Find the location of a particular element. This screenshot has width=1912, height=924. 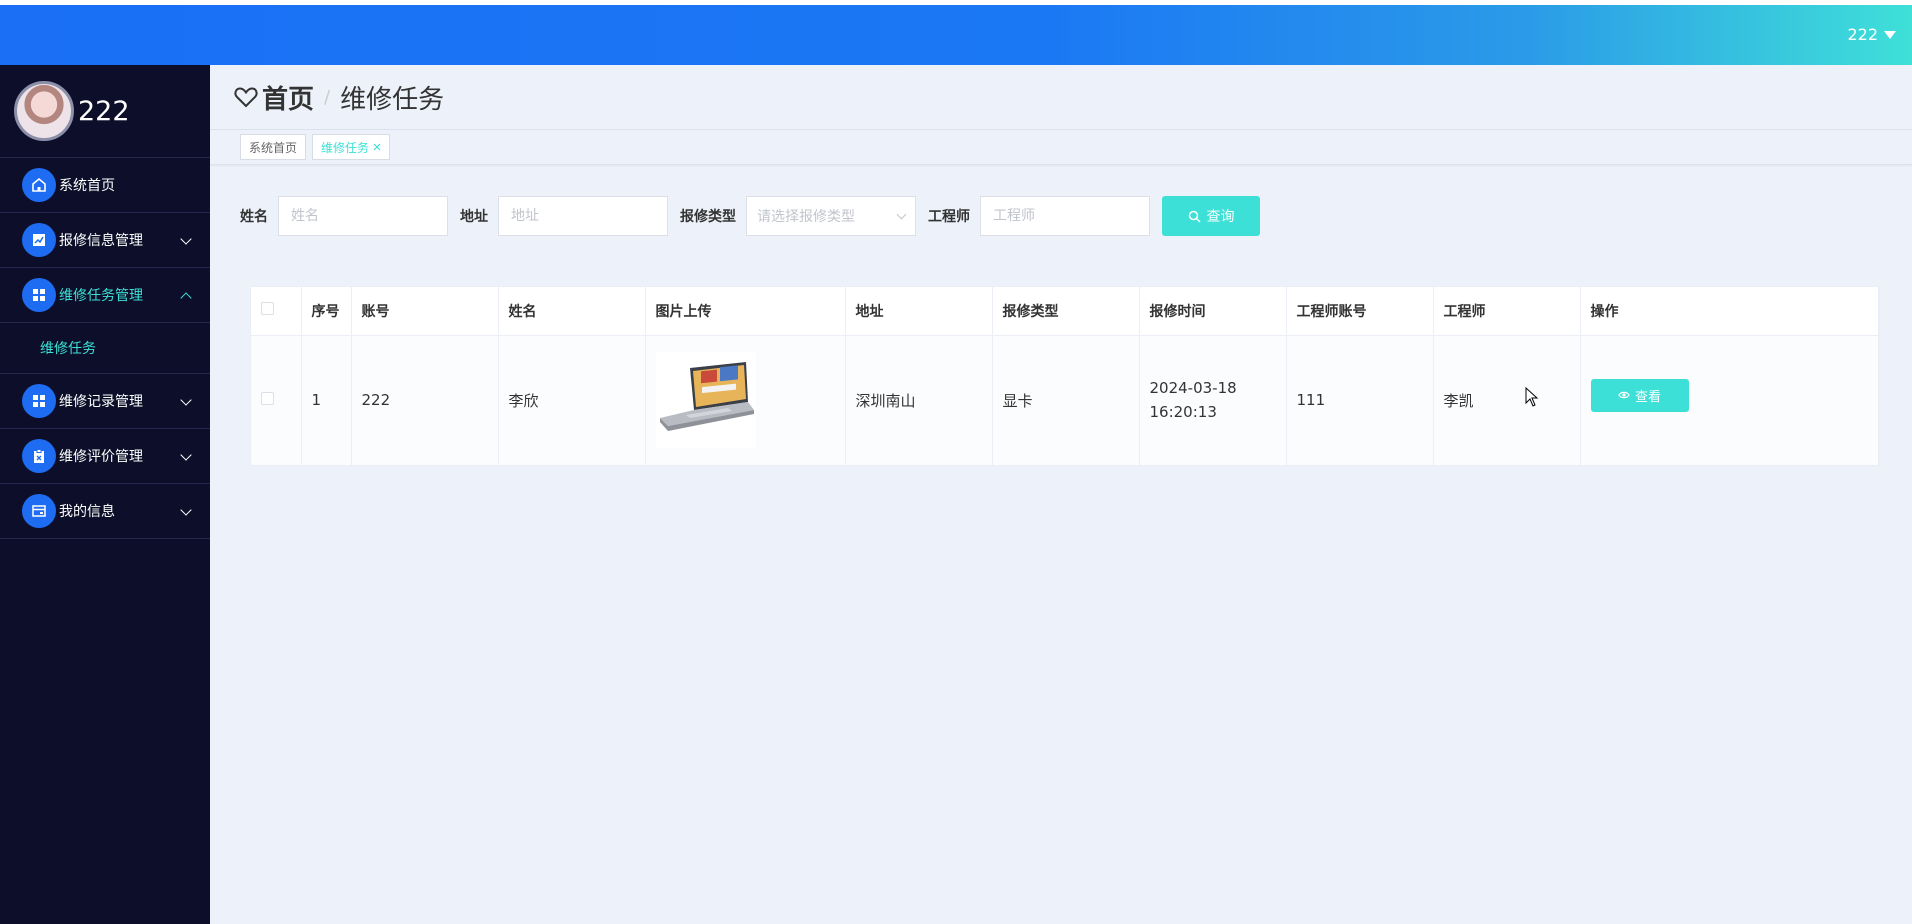

avatar is located at coordinates (44, 111).